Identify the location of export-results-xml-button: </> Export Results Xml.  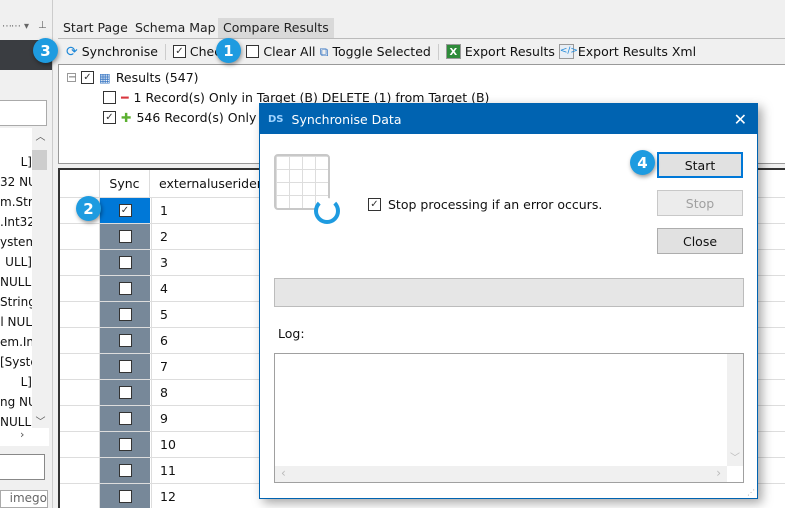
(627, 51).